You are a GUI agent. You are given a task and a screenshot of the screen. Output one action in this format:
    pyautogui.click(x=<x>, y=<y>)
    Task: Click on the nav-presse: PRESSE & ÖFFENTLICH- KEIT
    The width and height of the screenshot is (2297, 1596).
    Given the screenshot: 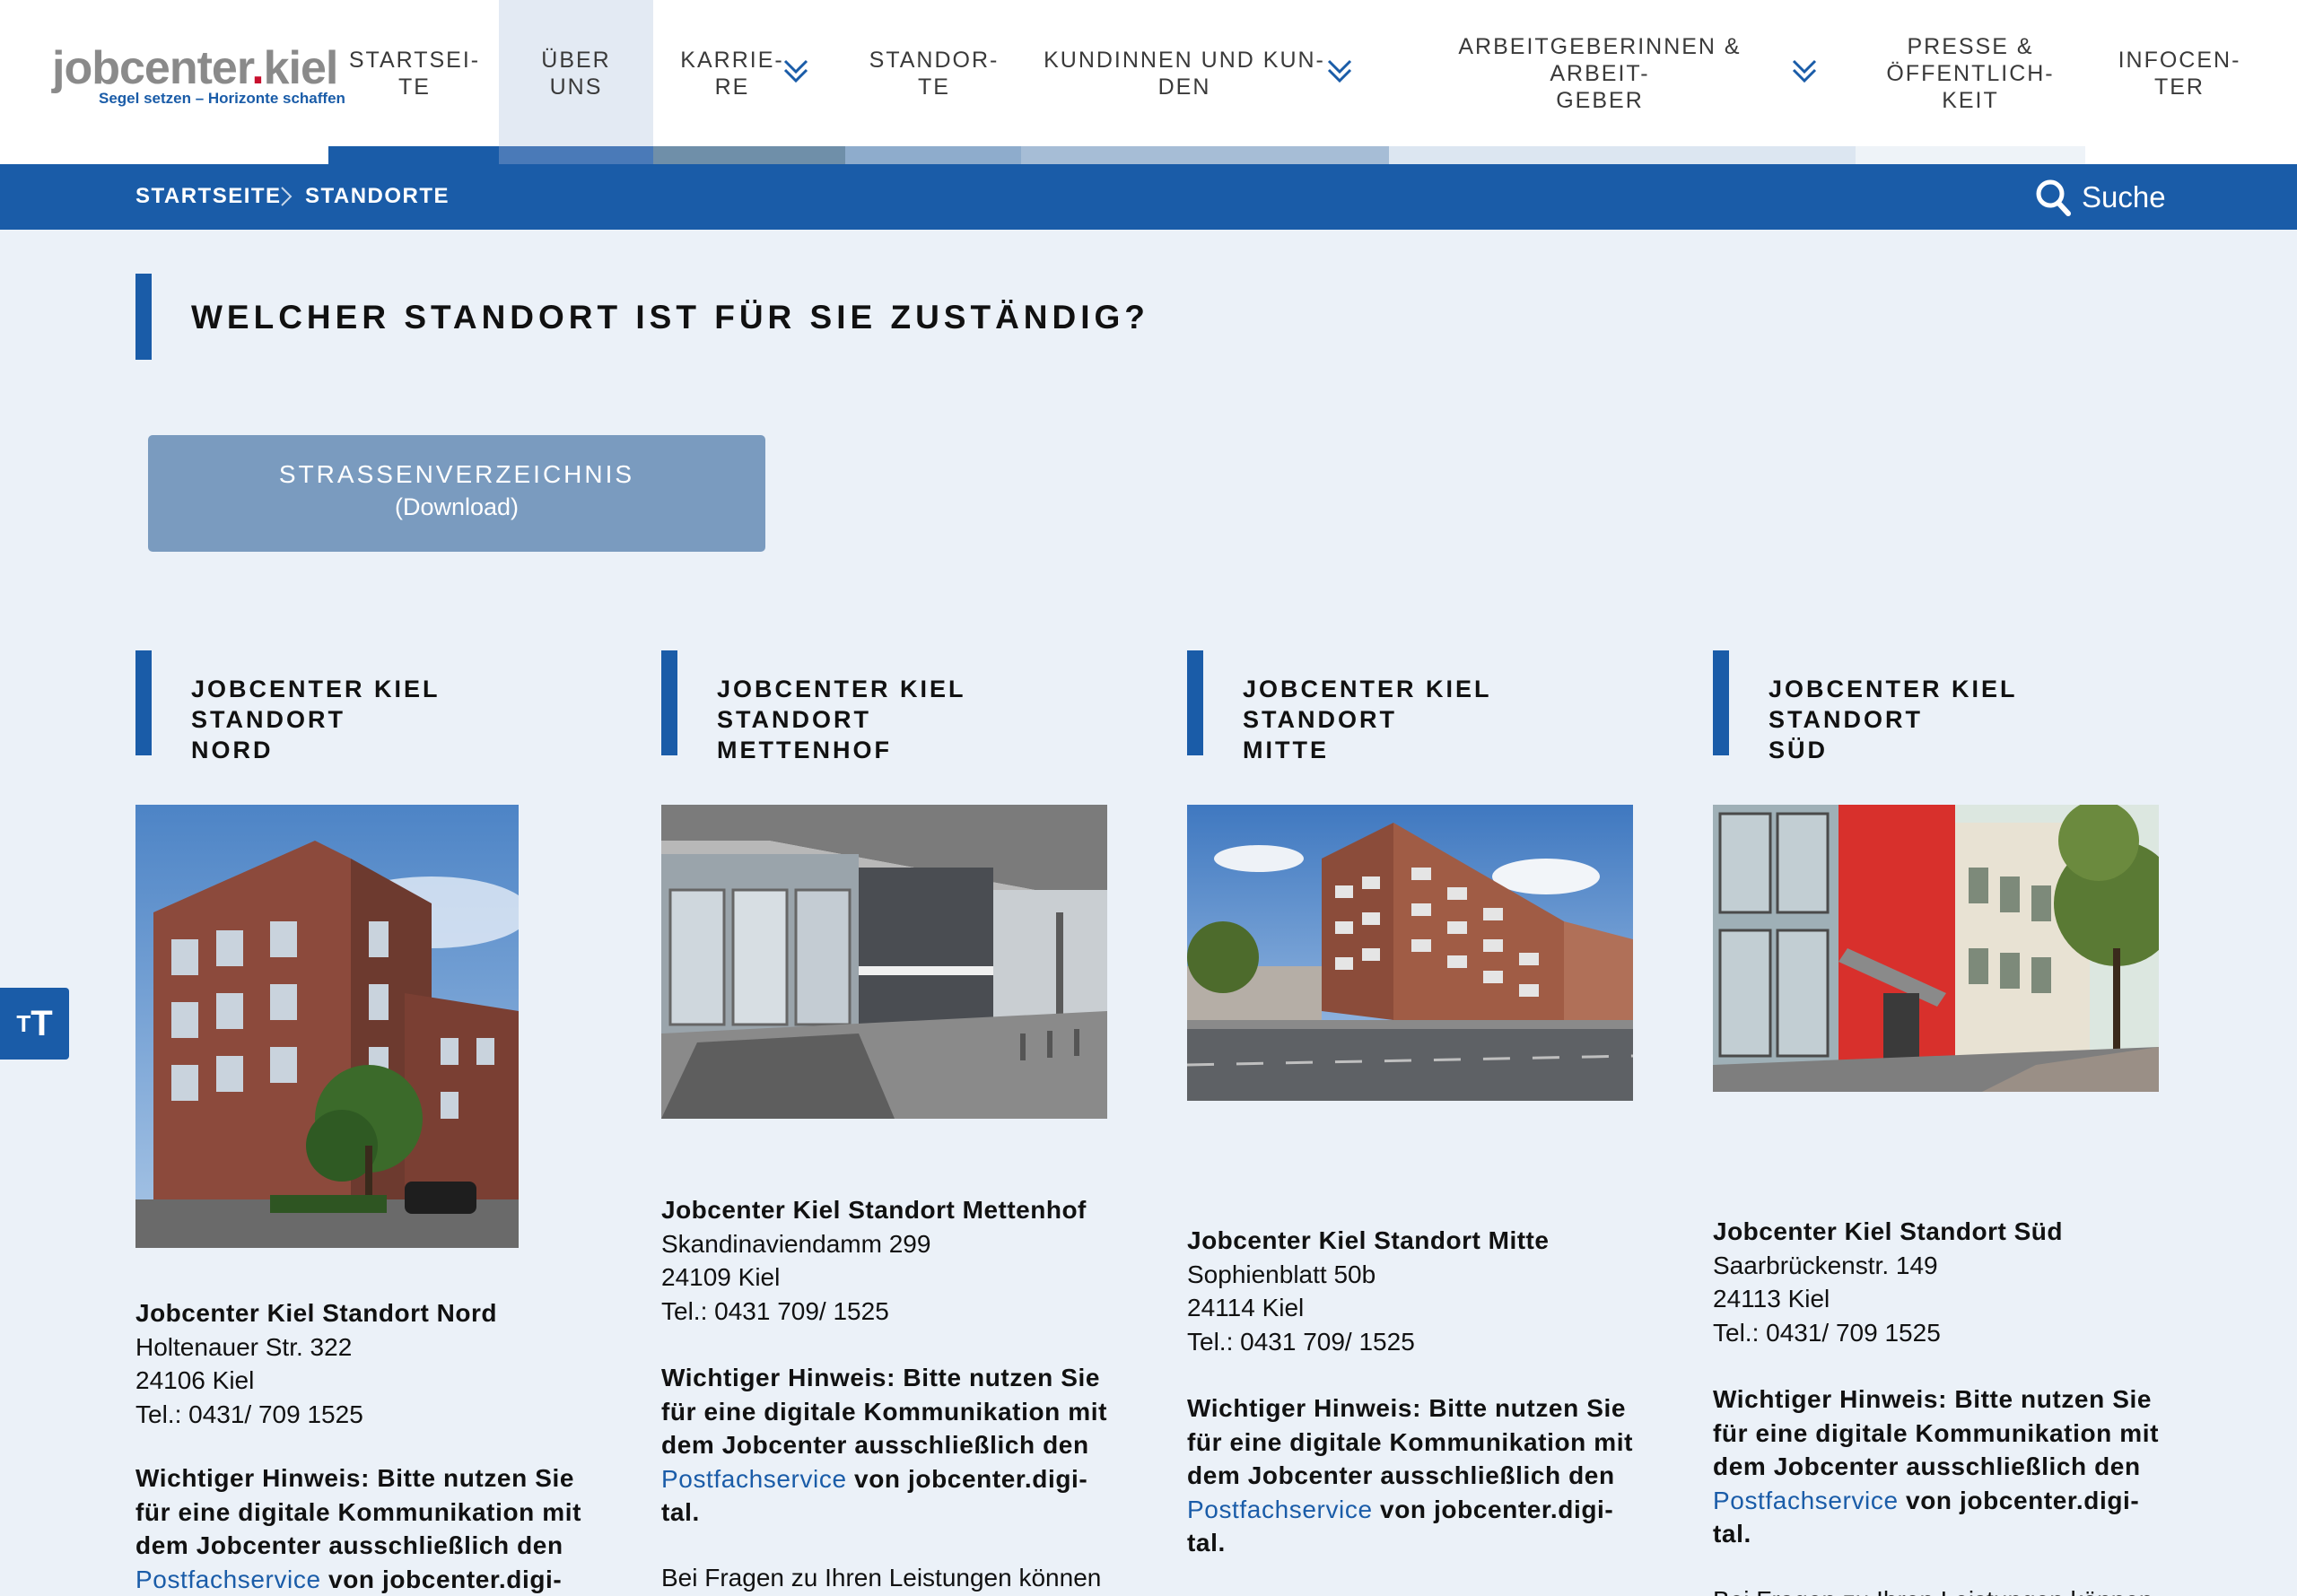 What is the action you would take?
    pyautogui.click(x=1970, y=73)
    